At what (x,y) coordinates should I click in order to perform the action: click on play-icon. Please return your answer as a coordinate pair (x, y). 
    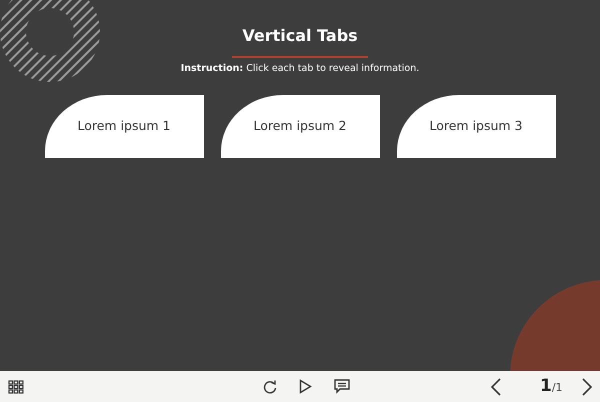
    Looking at the image, I should click on (305, 386).